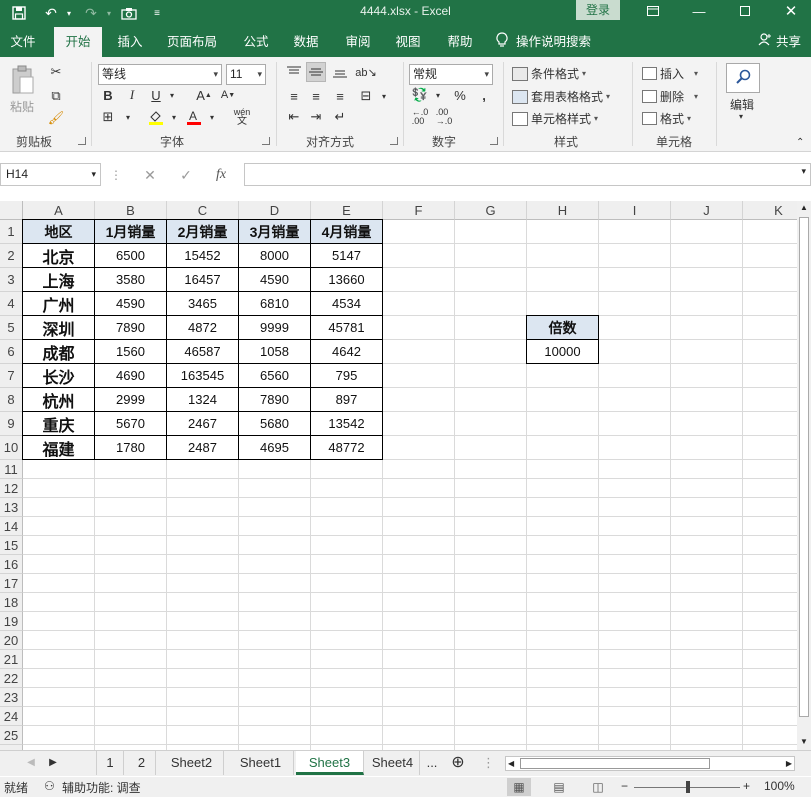 This screenshot has height=797, width=811. What do you see at coordinates (346, 399) in the screenshot?
I see `sales-cell: 897` at bounding box center [346, 399].